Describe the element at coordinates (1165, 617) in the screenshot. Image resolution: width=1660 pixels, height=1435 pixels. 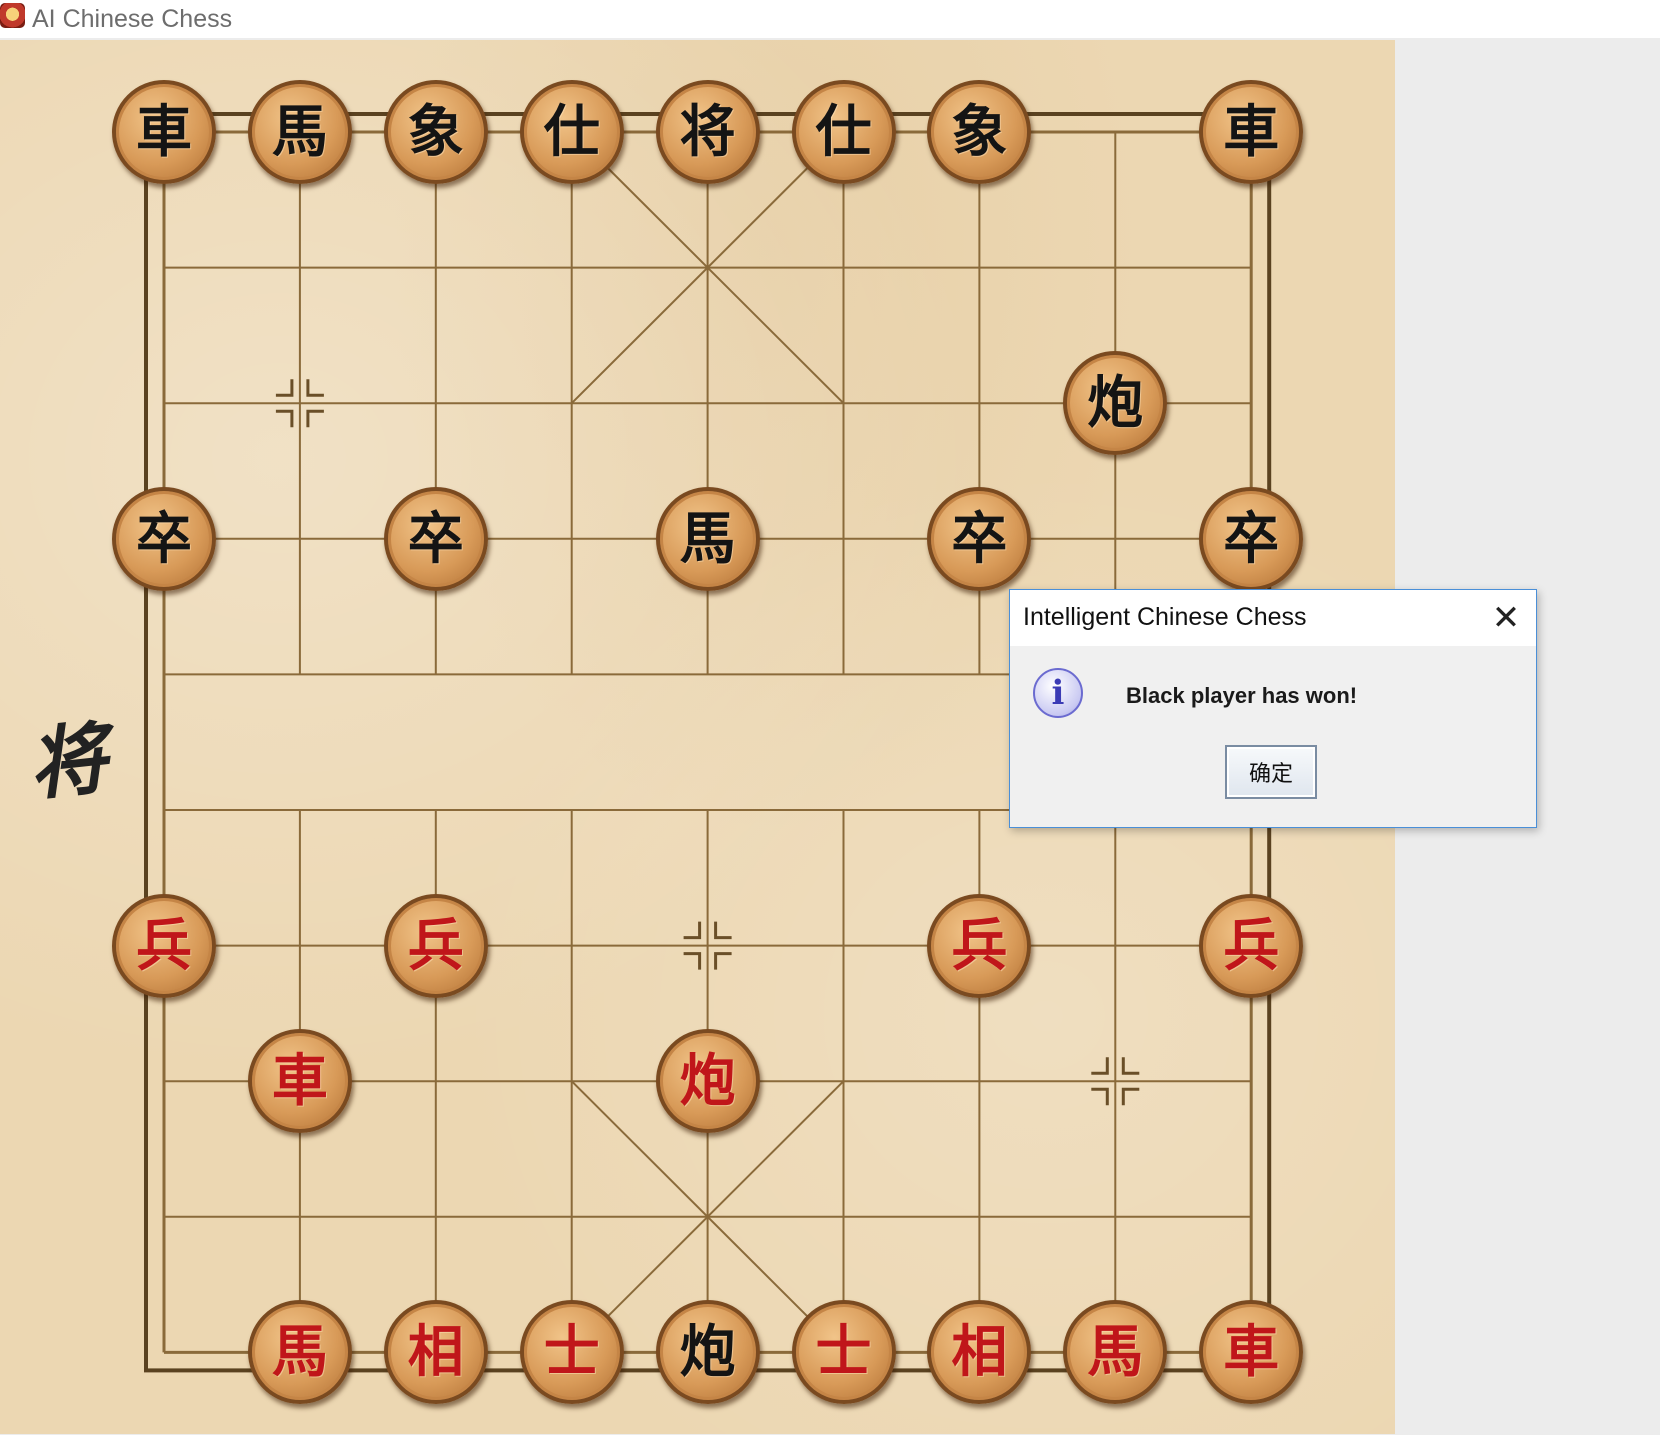
I see `dialog-title: Intelligent Chinese Chess` at that location.